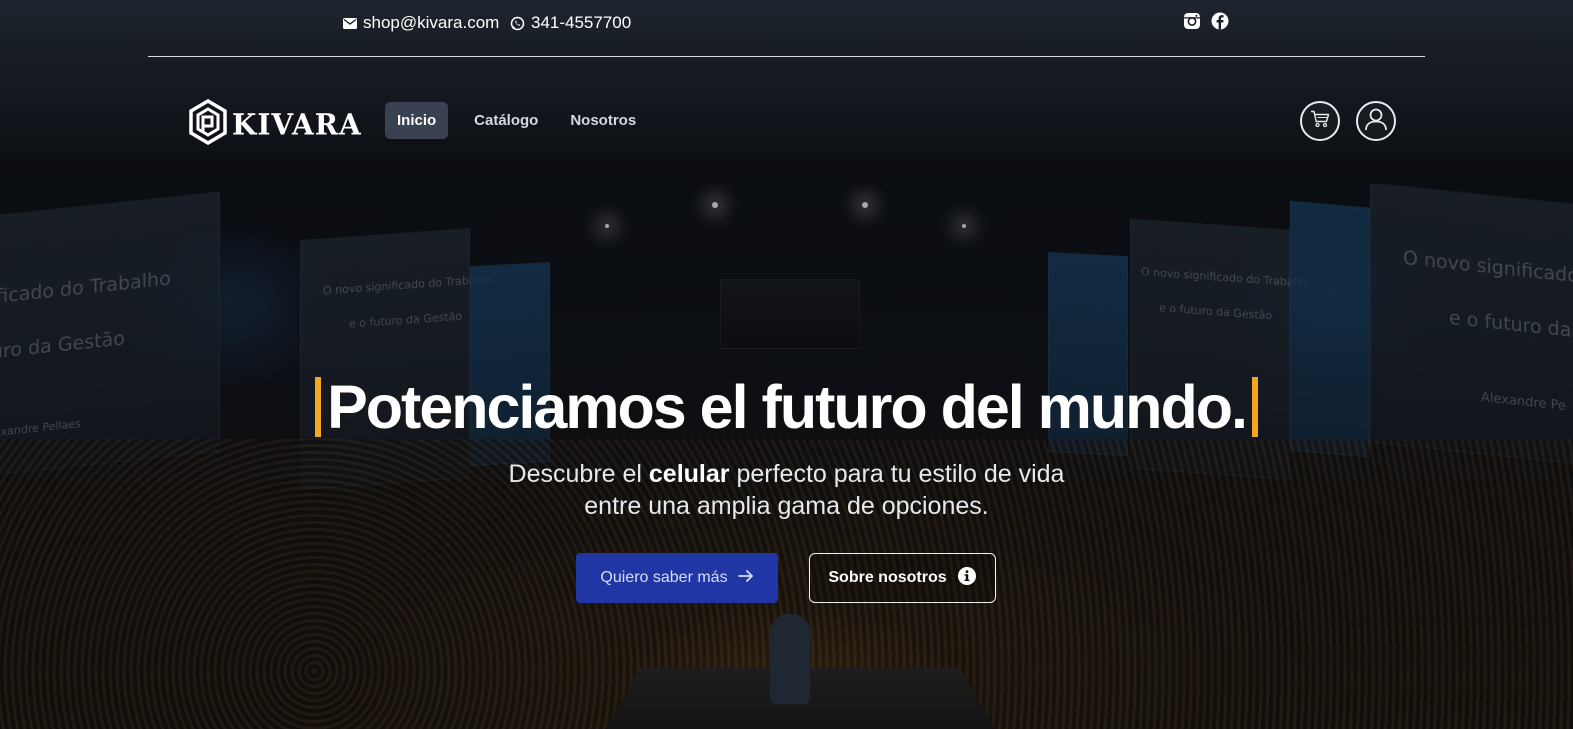 This screenshot has height=729, width=1573. What do you see at coordinates (603, 120) in the screenshot?
I see `nav-item-nosotros: Nosotros` at bounding box center [603, 120].